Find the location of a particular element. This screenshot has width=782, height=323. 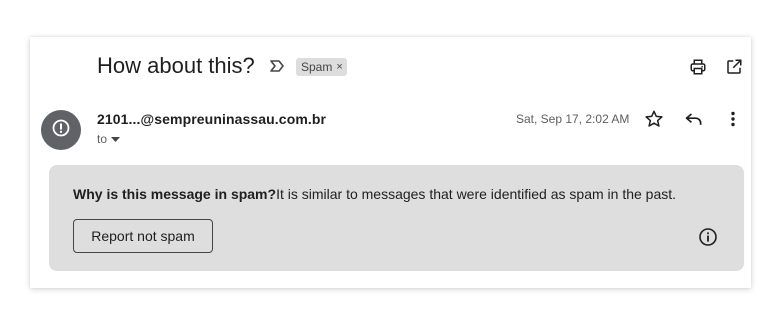

sender-address: 2101...@sempreuninassau.com.br is located at coordinates (211, 119).